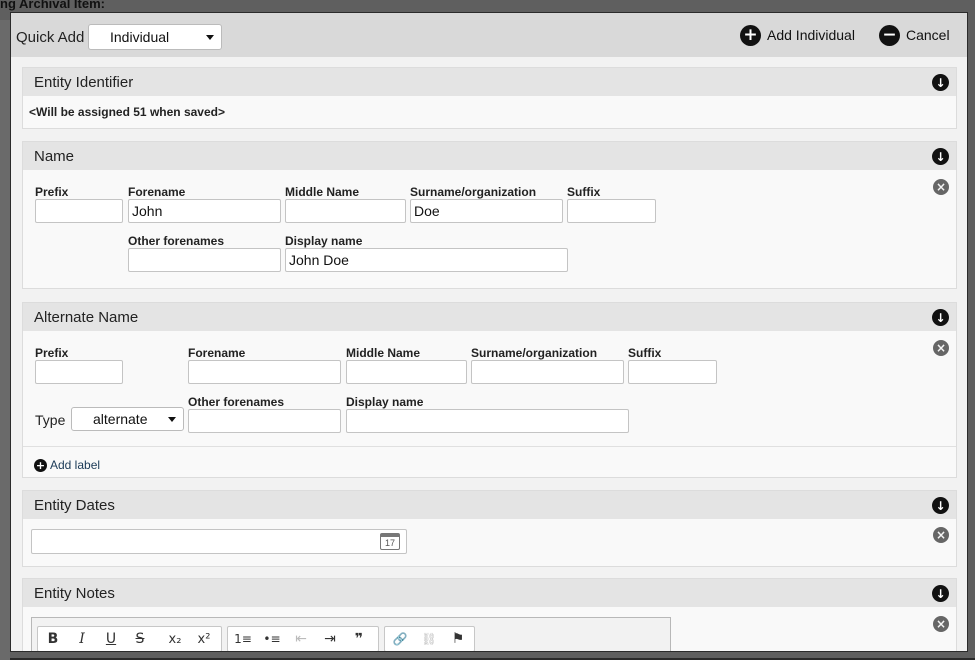 The image size is (975, 660). Describe the element at coordinates (489, 528) in the screenshot. I see `entity-dates-panel: Entity Dates ↓ × 17` at that location.